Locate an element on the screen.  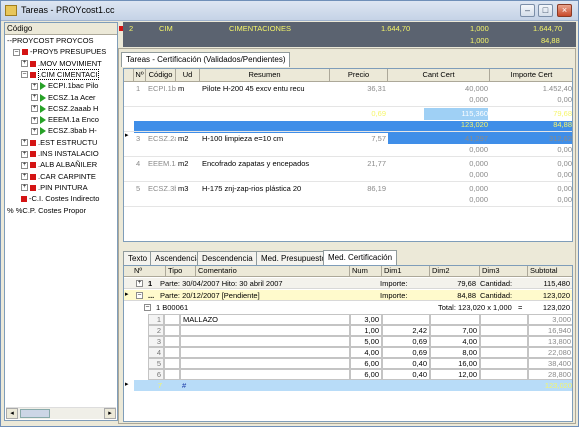
tree-item: – .CIM CIMENTACI is located at coordinates (60, 74).